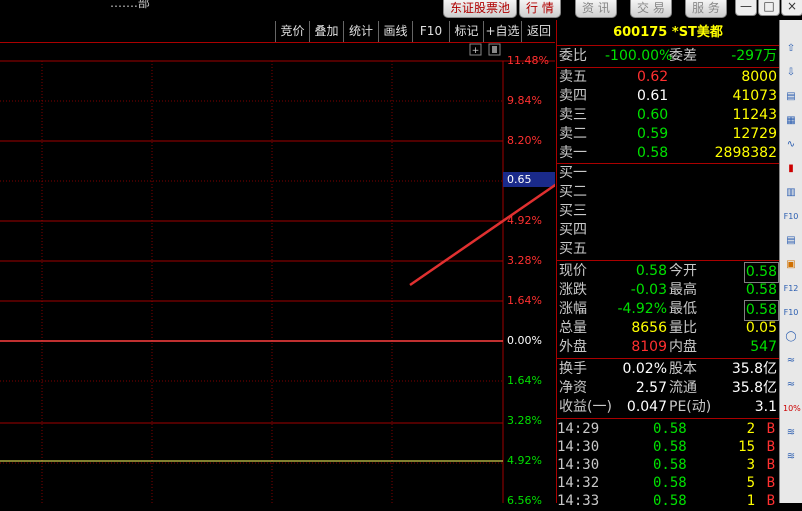  Describe the element at coordinates (395, 31) in the screenshot. I see `toolbar-draw-button: 画线` at that location.